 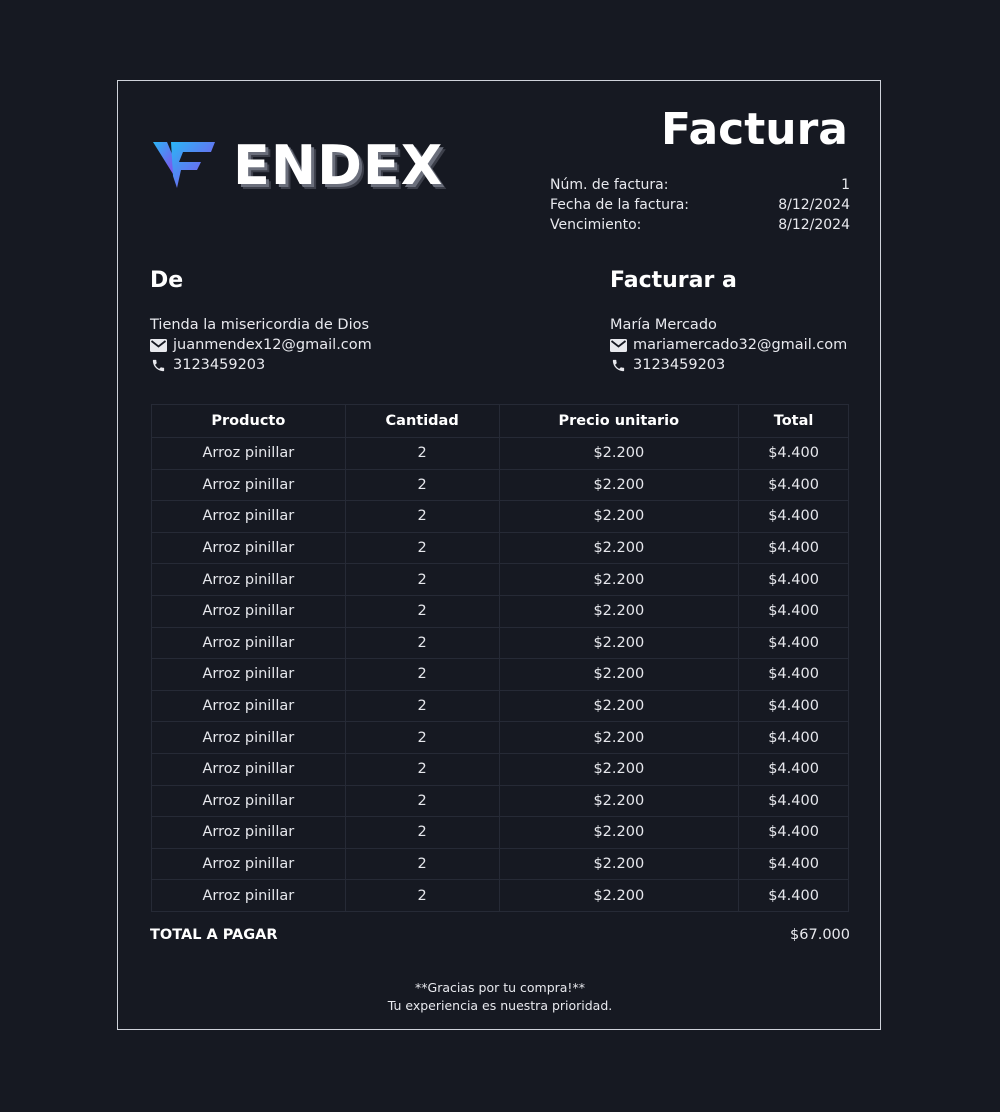 What do you see at coordinates (500, 935) in the screenshot?
I see `grand-total-row: TOTAL A PAGAR $67.000` at bounding box center [500, 935].